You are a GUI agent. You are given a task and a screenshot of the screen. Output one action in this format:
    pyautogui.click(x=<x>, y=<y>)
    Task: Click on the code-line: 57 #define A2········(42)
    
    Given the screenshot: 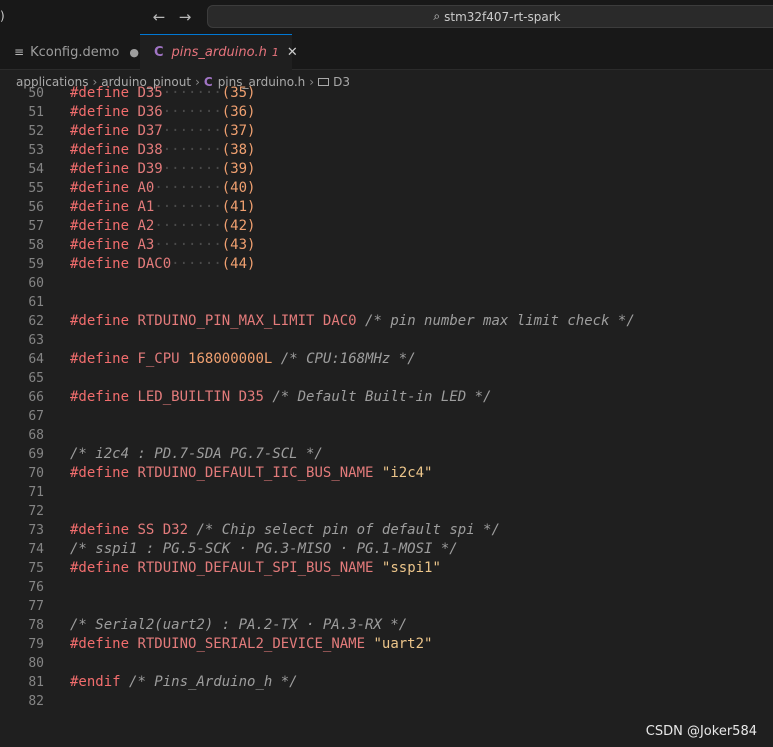 What is the action you would take?
    pyautogui.click(x=386, y=226)
    